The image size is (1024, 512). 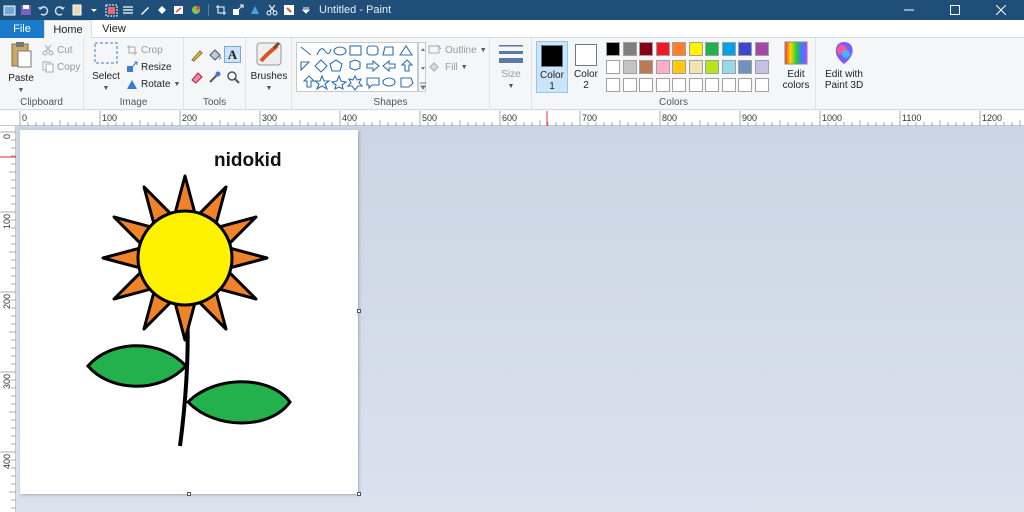 What do you see at coordinates (221, 10) in the screenshot?
I see `crop-icon` at bounding box center [221, 10].